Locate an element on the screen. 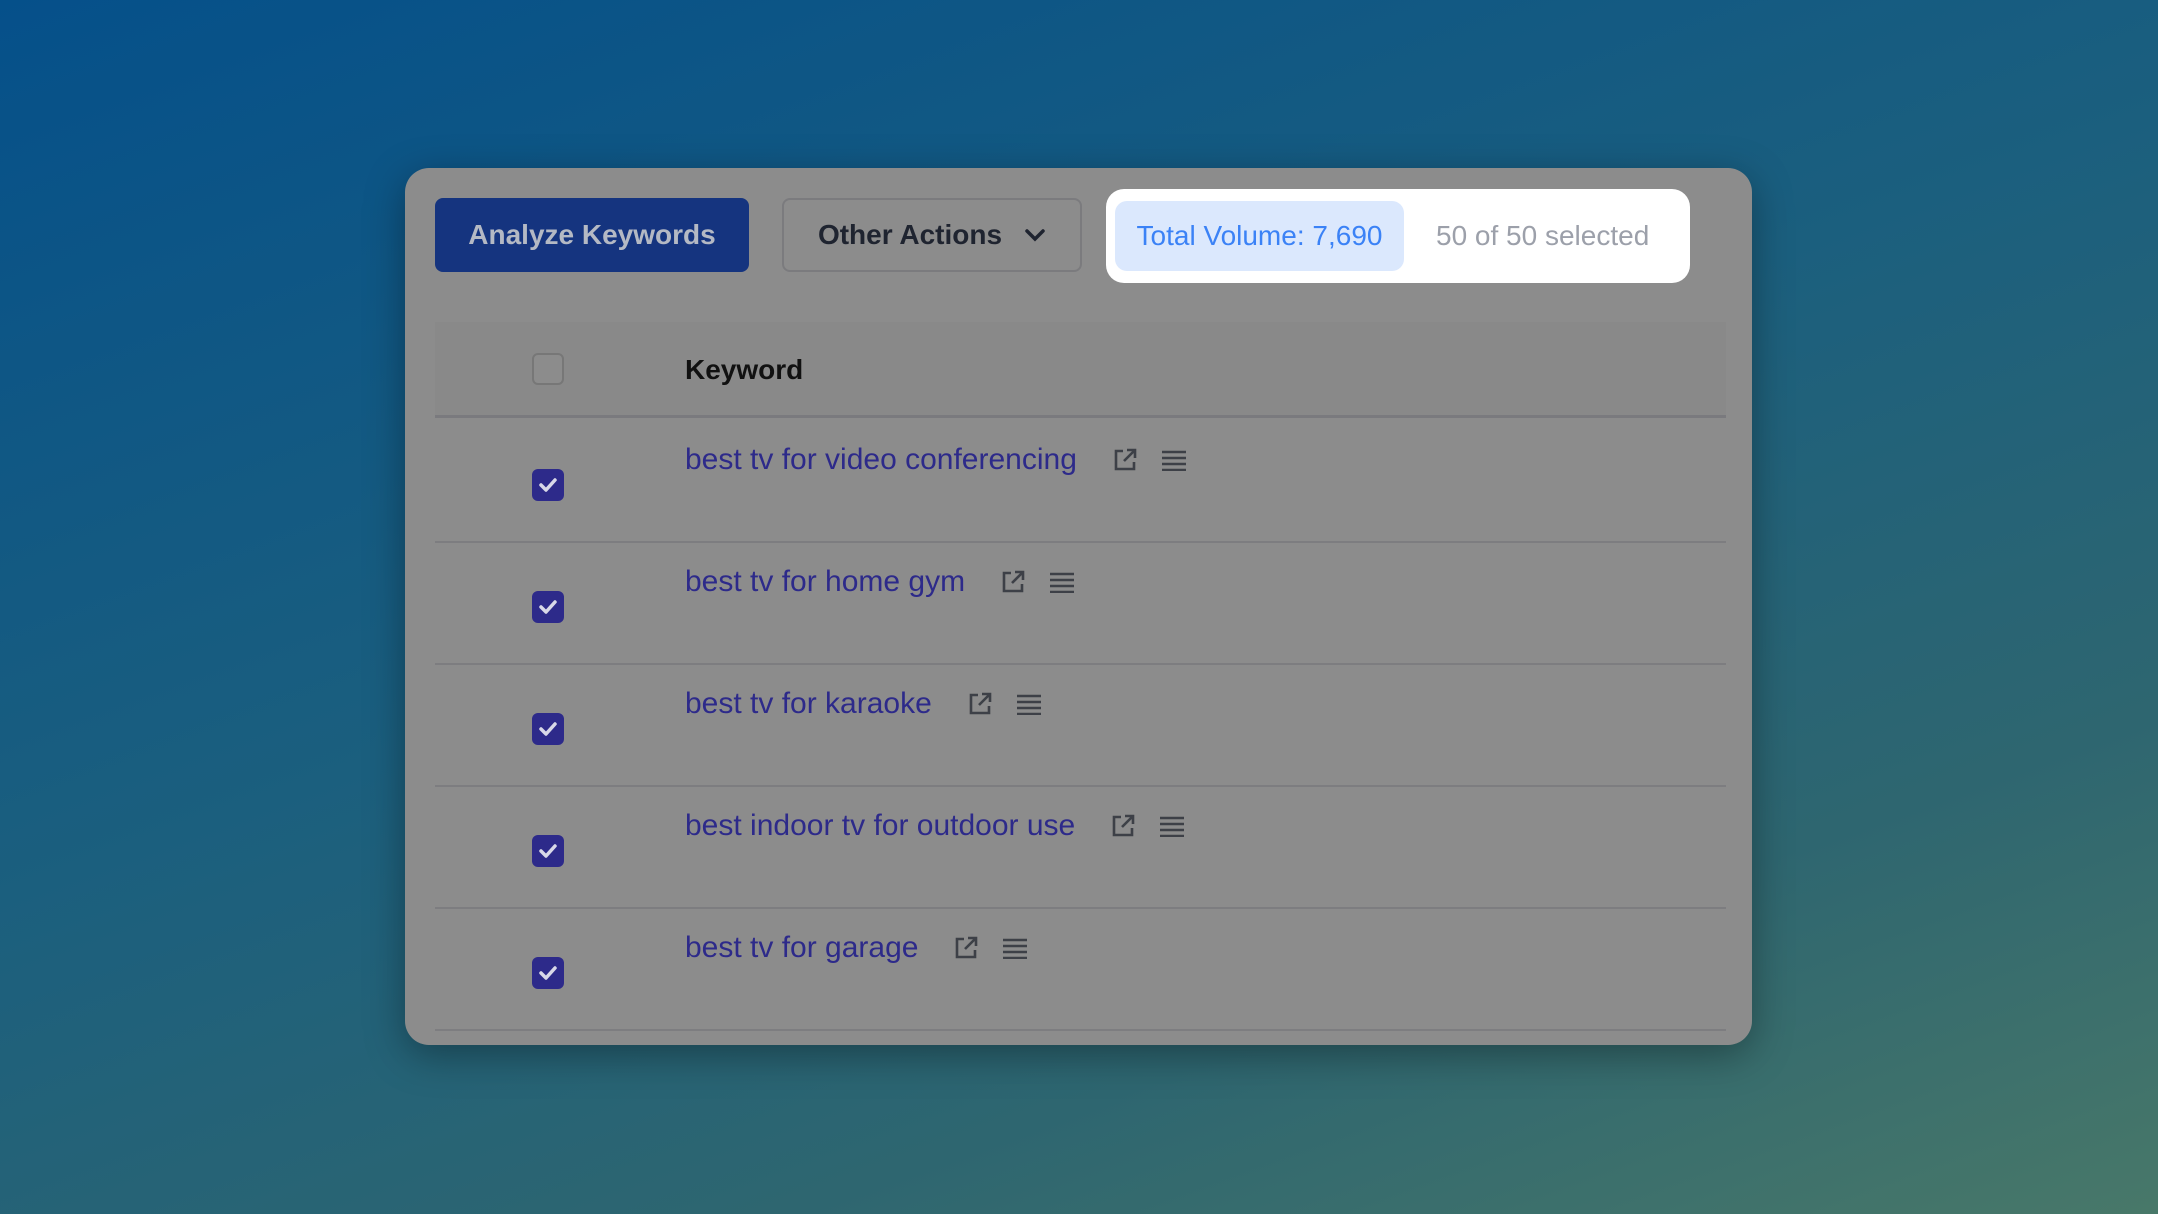 Image resolution: width=2158 pixels, height=1214 pixels. keyword-link: best tv for video conferencing is located at coordinates (881, 460).